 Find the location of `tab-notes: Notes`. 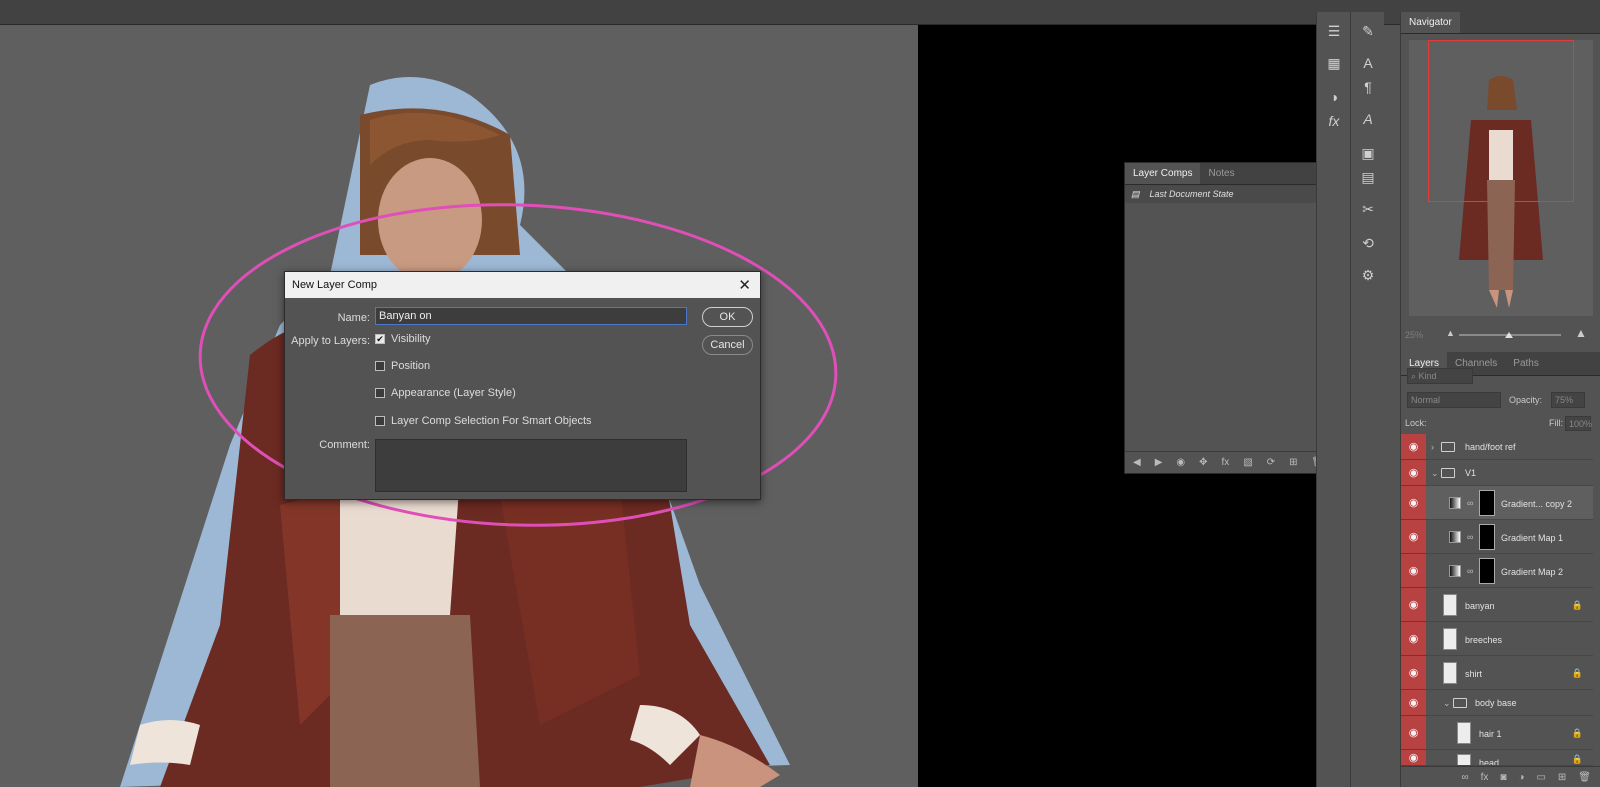

tab-notes: Notes is located at coordinates (1221, 173).